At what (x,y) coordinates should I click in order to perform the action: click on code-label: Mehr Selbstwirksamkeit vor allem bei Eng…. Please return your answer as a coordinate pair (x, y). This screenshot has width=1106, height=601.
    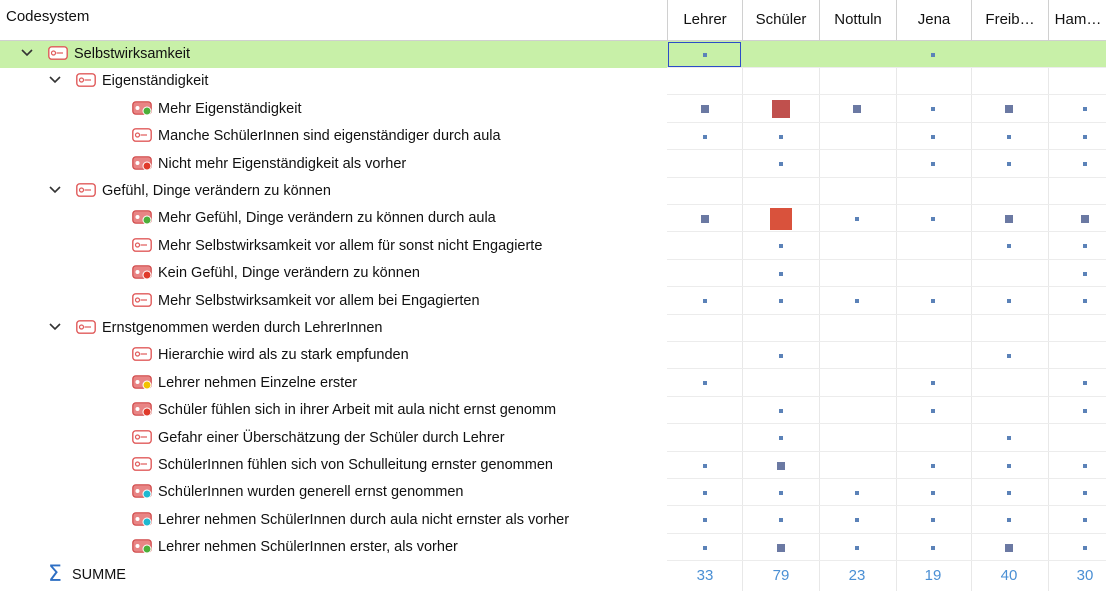
    Looking at the image, I should click on (319, 301).